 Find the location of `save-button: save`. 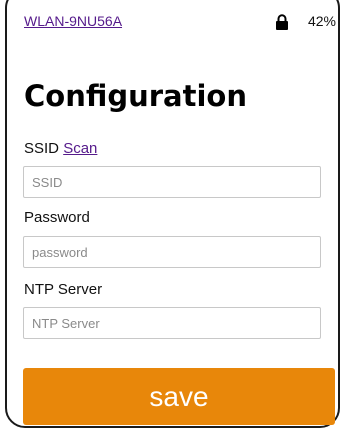

save-button: save is located at coordinates (179, 396).